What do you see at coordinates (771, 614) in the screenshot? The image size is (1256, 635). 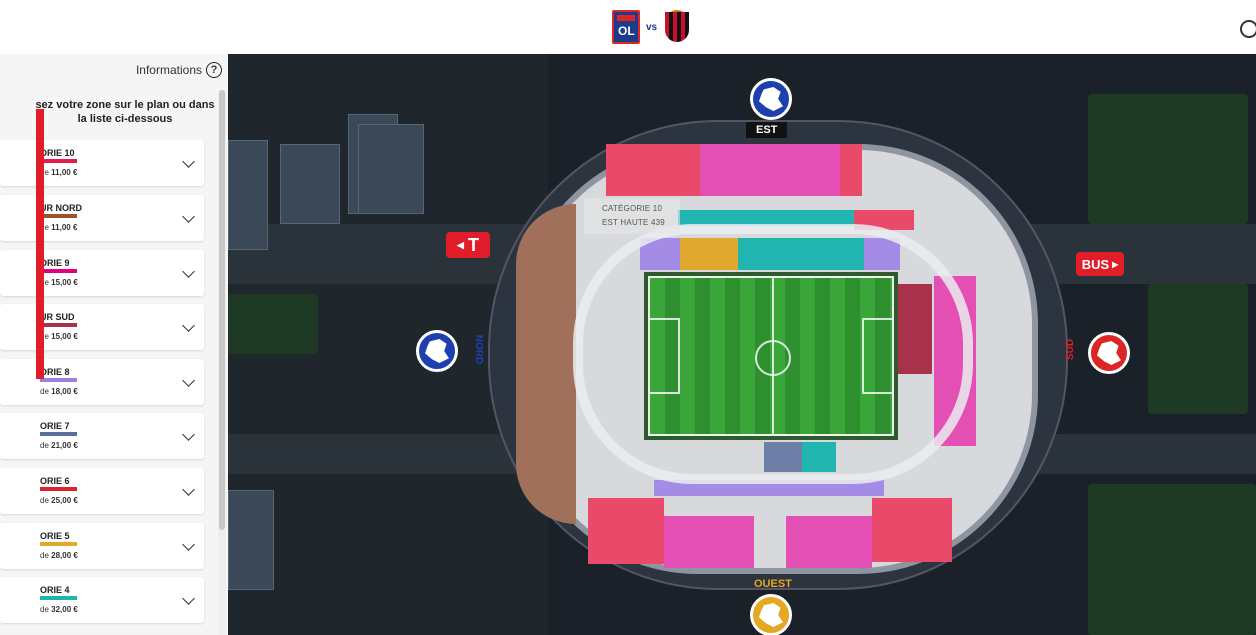 I see `ouest-lion-badge-icon` at bounding box center [771, 614].